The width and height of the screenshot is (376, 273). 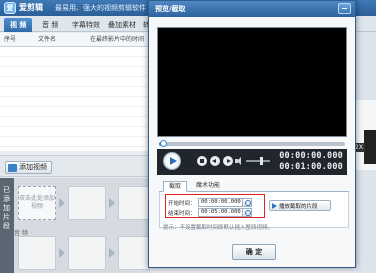 What do you see at coordinates (172, 161) in the screenshot?
I see `play-button` at bounding box center [172, 161].